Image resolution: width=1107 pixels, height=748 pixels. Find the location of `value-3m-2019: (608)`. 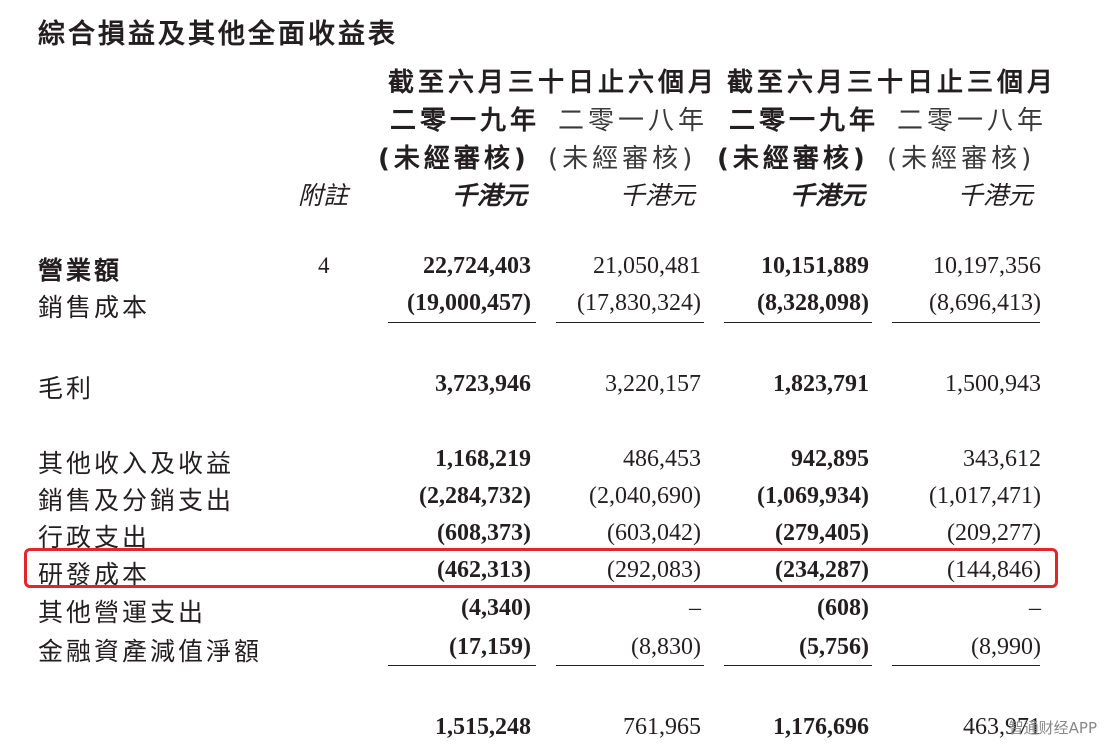

value-3m-2019: (608) is located at coordinates (843, 608).